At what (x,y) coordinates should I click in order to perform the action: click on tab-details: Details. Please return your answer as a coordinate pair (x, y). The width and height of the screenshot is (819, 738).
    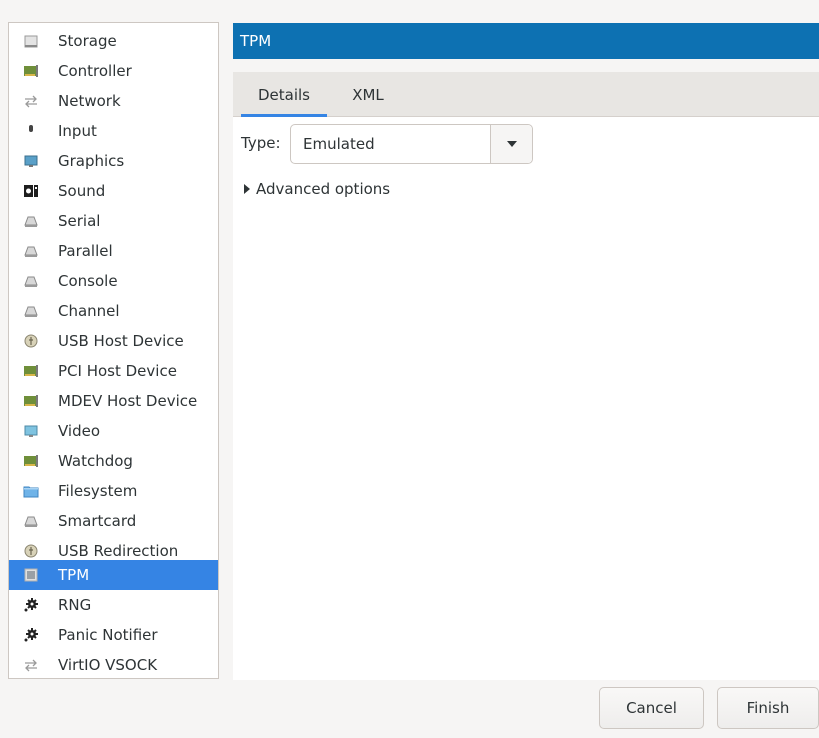
    Looking at the image, I should click on (284, 94).